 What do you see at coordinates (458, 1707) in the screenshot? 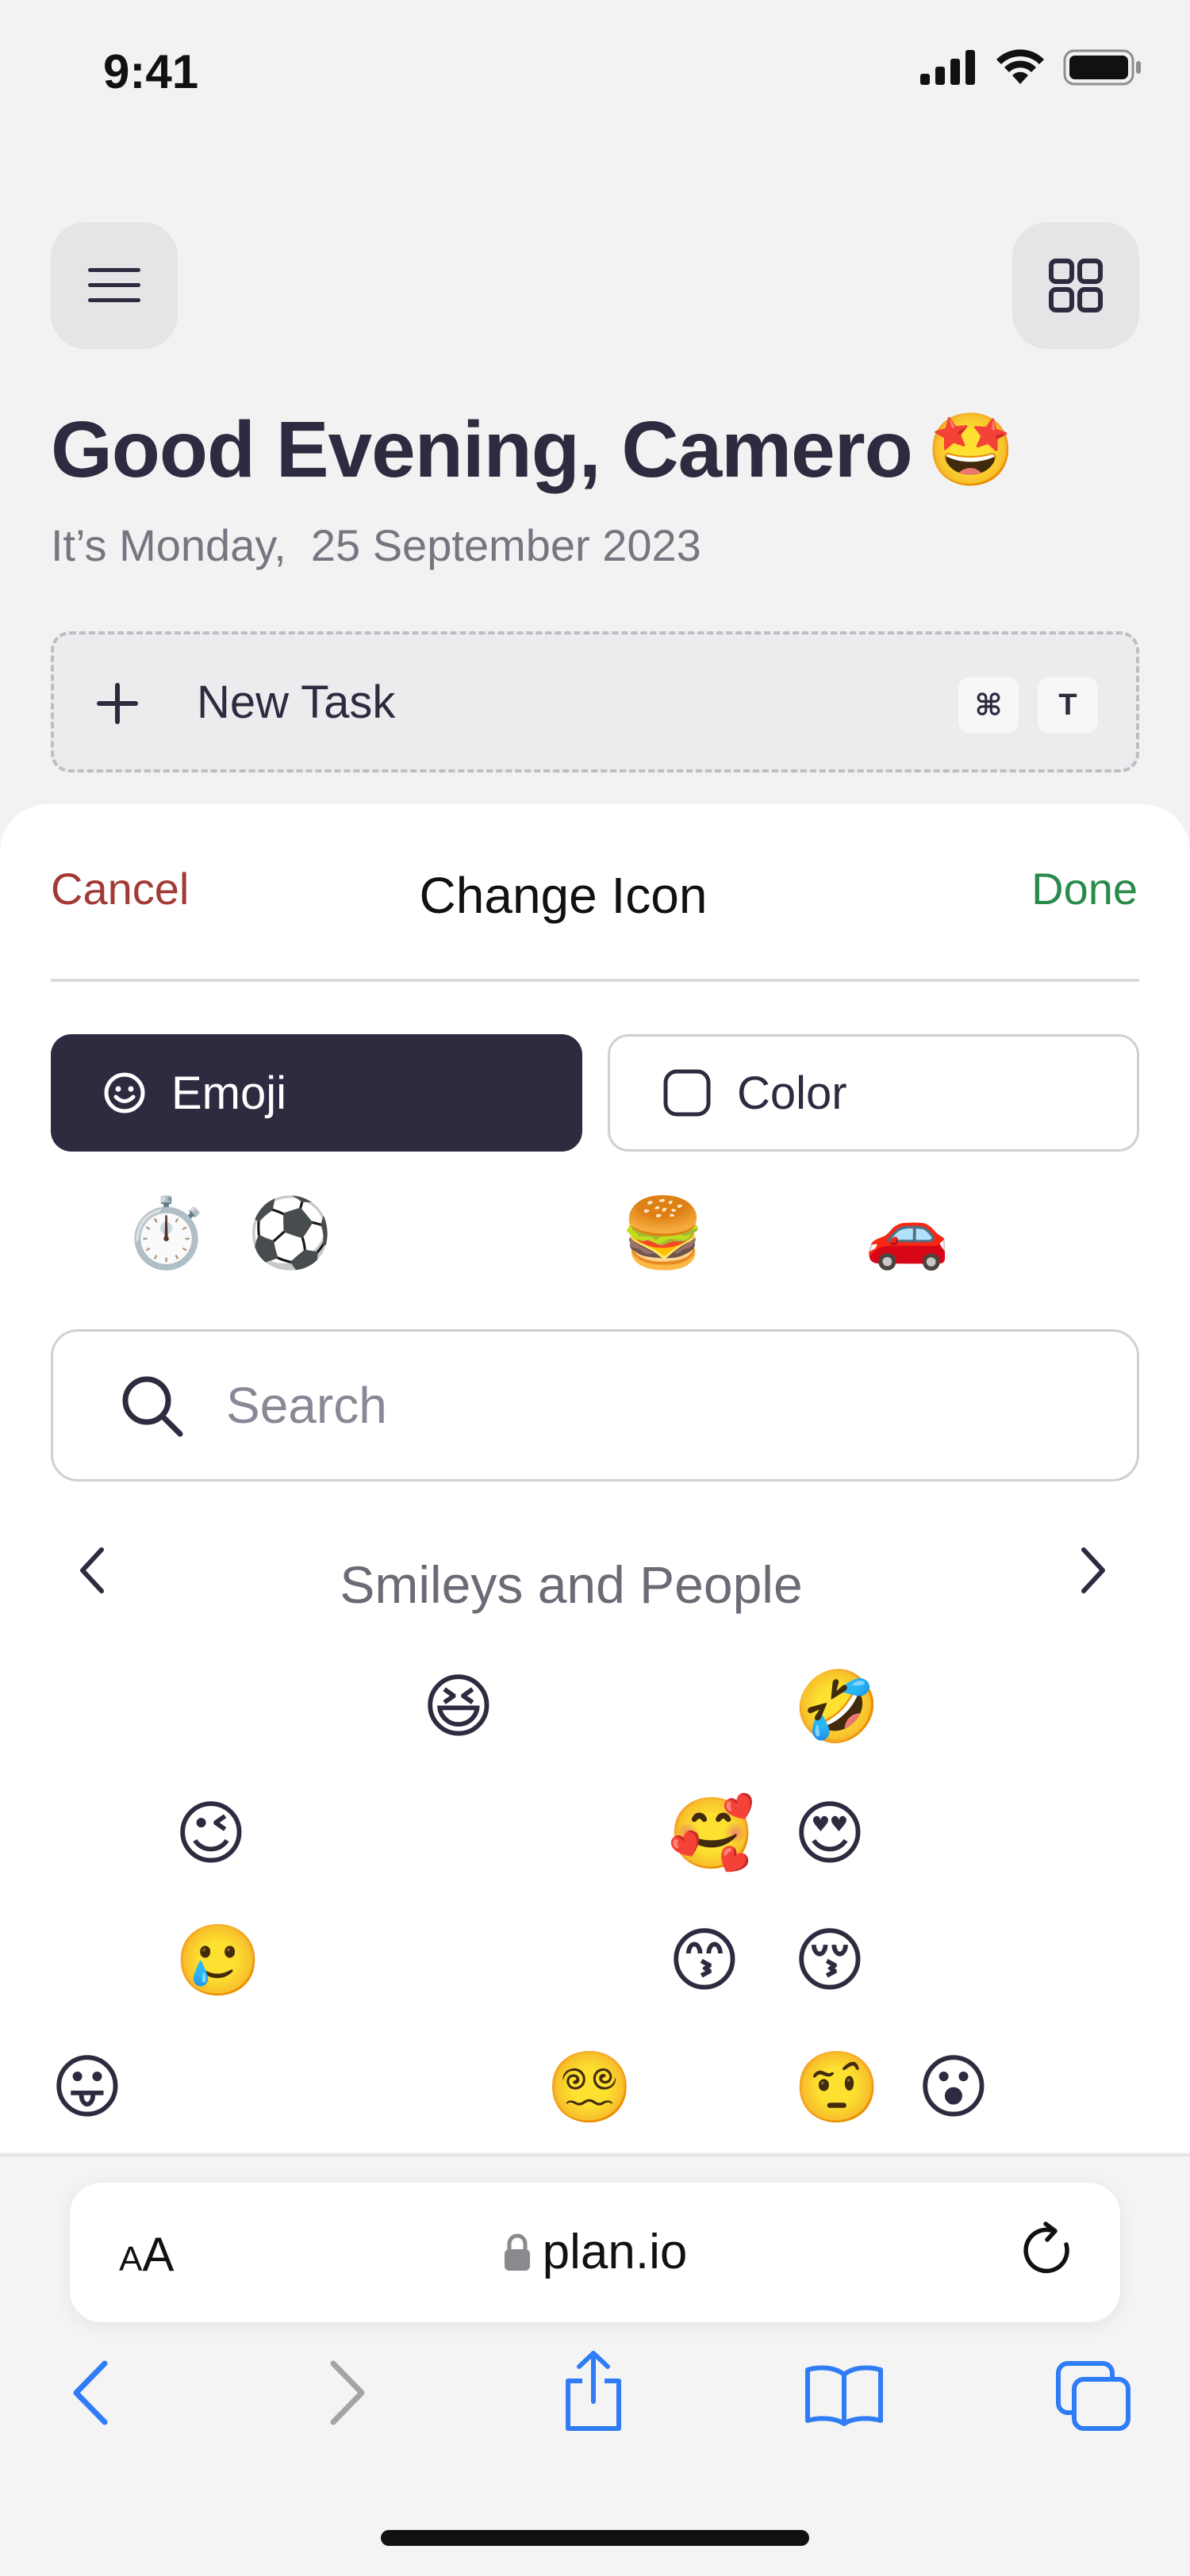
I see `emoji-grinning-squinting: 😆` at bounding box center [458, 1707].